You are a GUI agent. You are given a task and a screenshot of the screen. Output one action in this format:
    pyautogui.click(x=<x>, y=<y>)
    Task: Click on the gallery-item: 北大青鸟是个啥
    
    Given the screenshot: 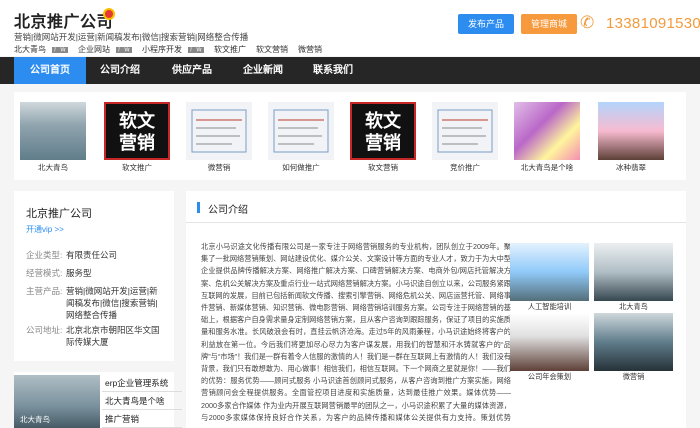 What is the action you would take?
    pyautogui.click(x=547, y=137)
    